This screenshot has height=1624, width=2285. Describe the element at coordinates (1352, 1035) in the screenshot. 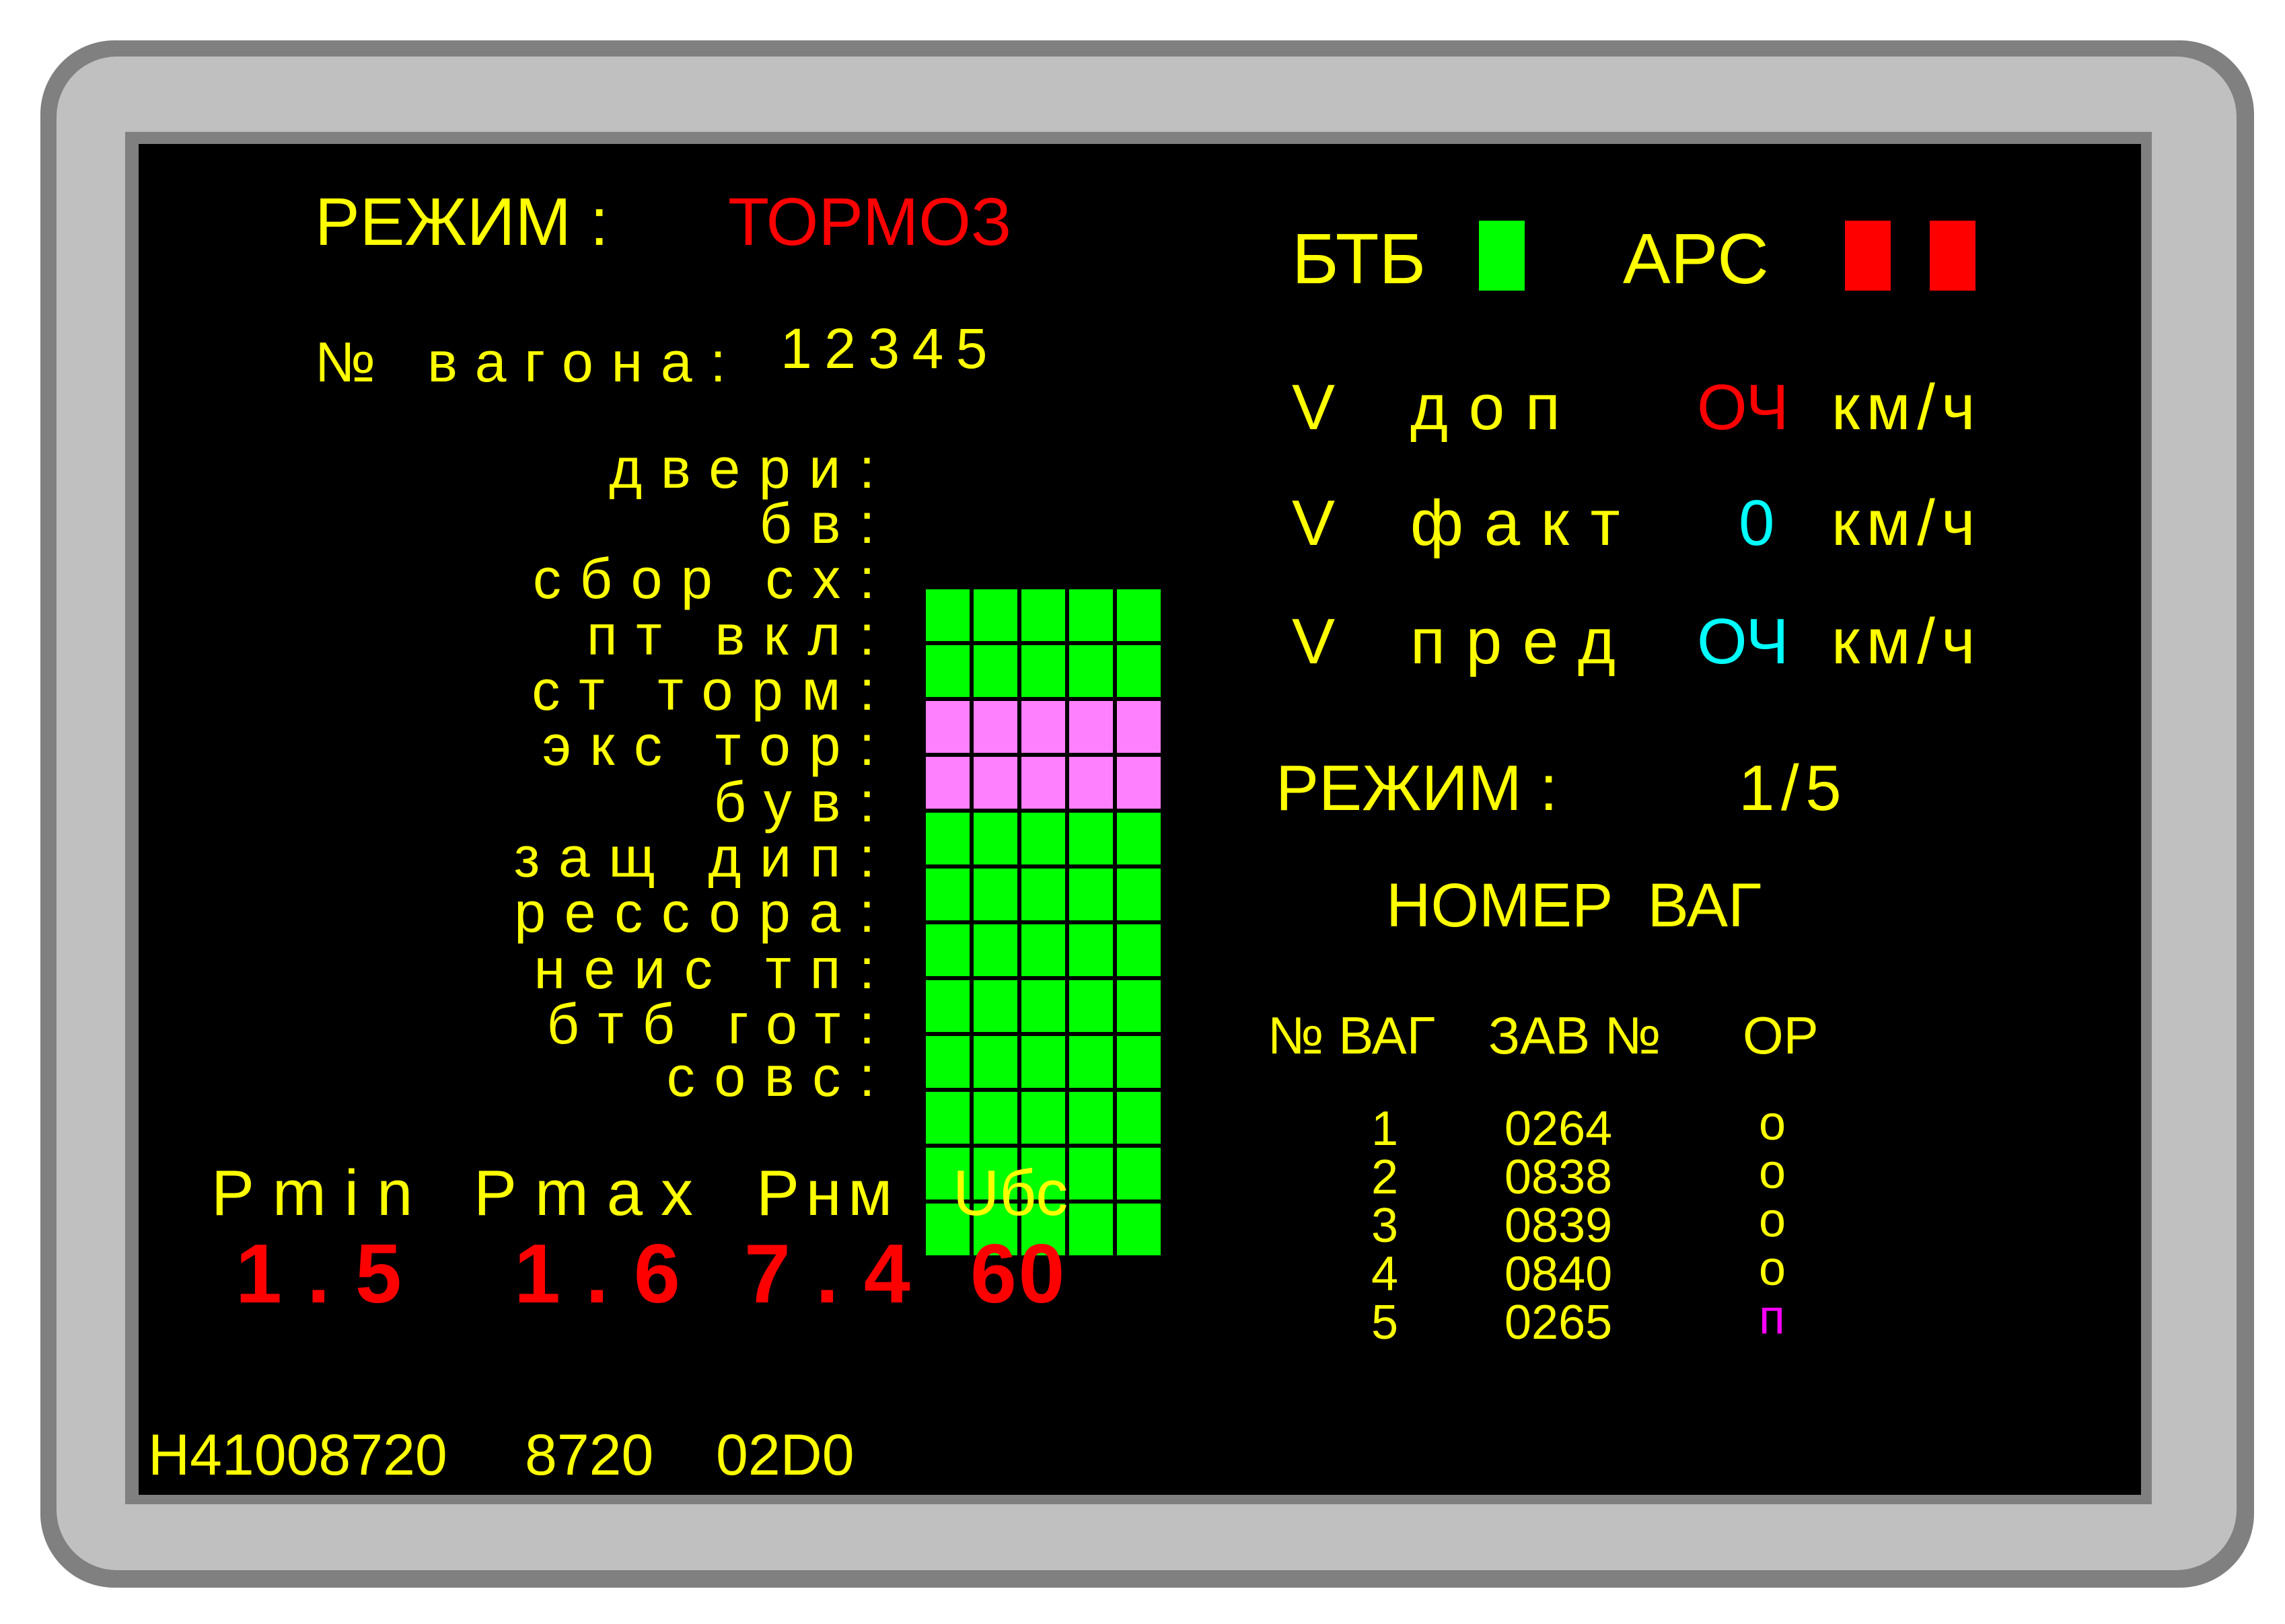

I see `table-header-wagon-num: № ВАГ` at that location.